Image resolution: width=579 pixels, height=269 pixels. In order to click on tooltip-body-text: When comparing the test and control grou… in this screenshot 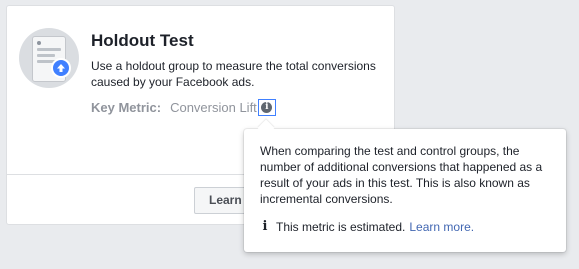, I will do `click(401, 175)`.